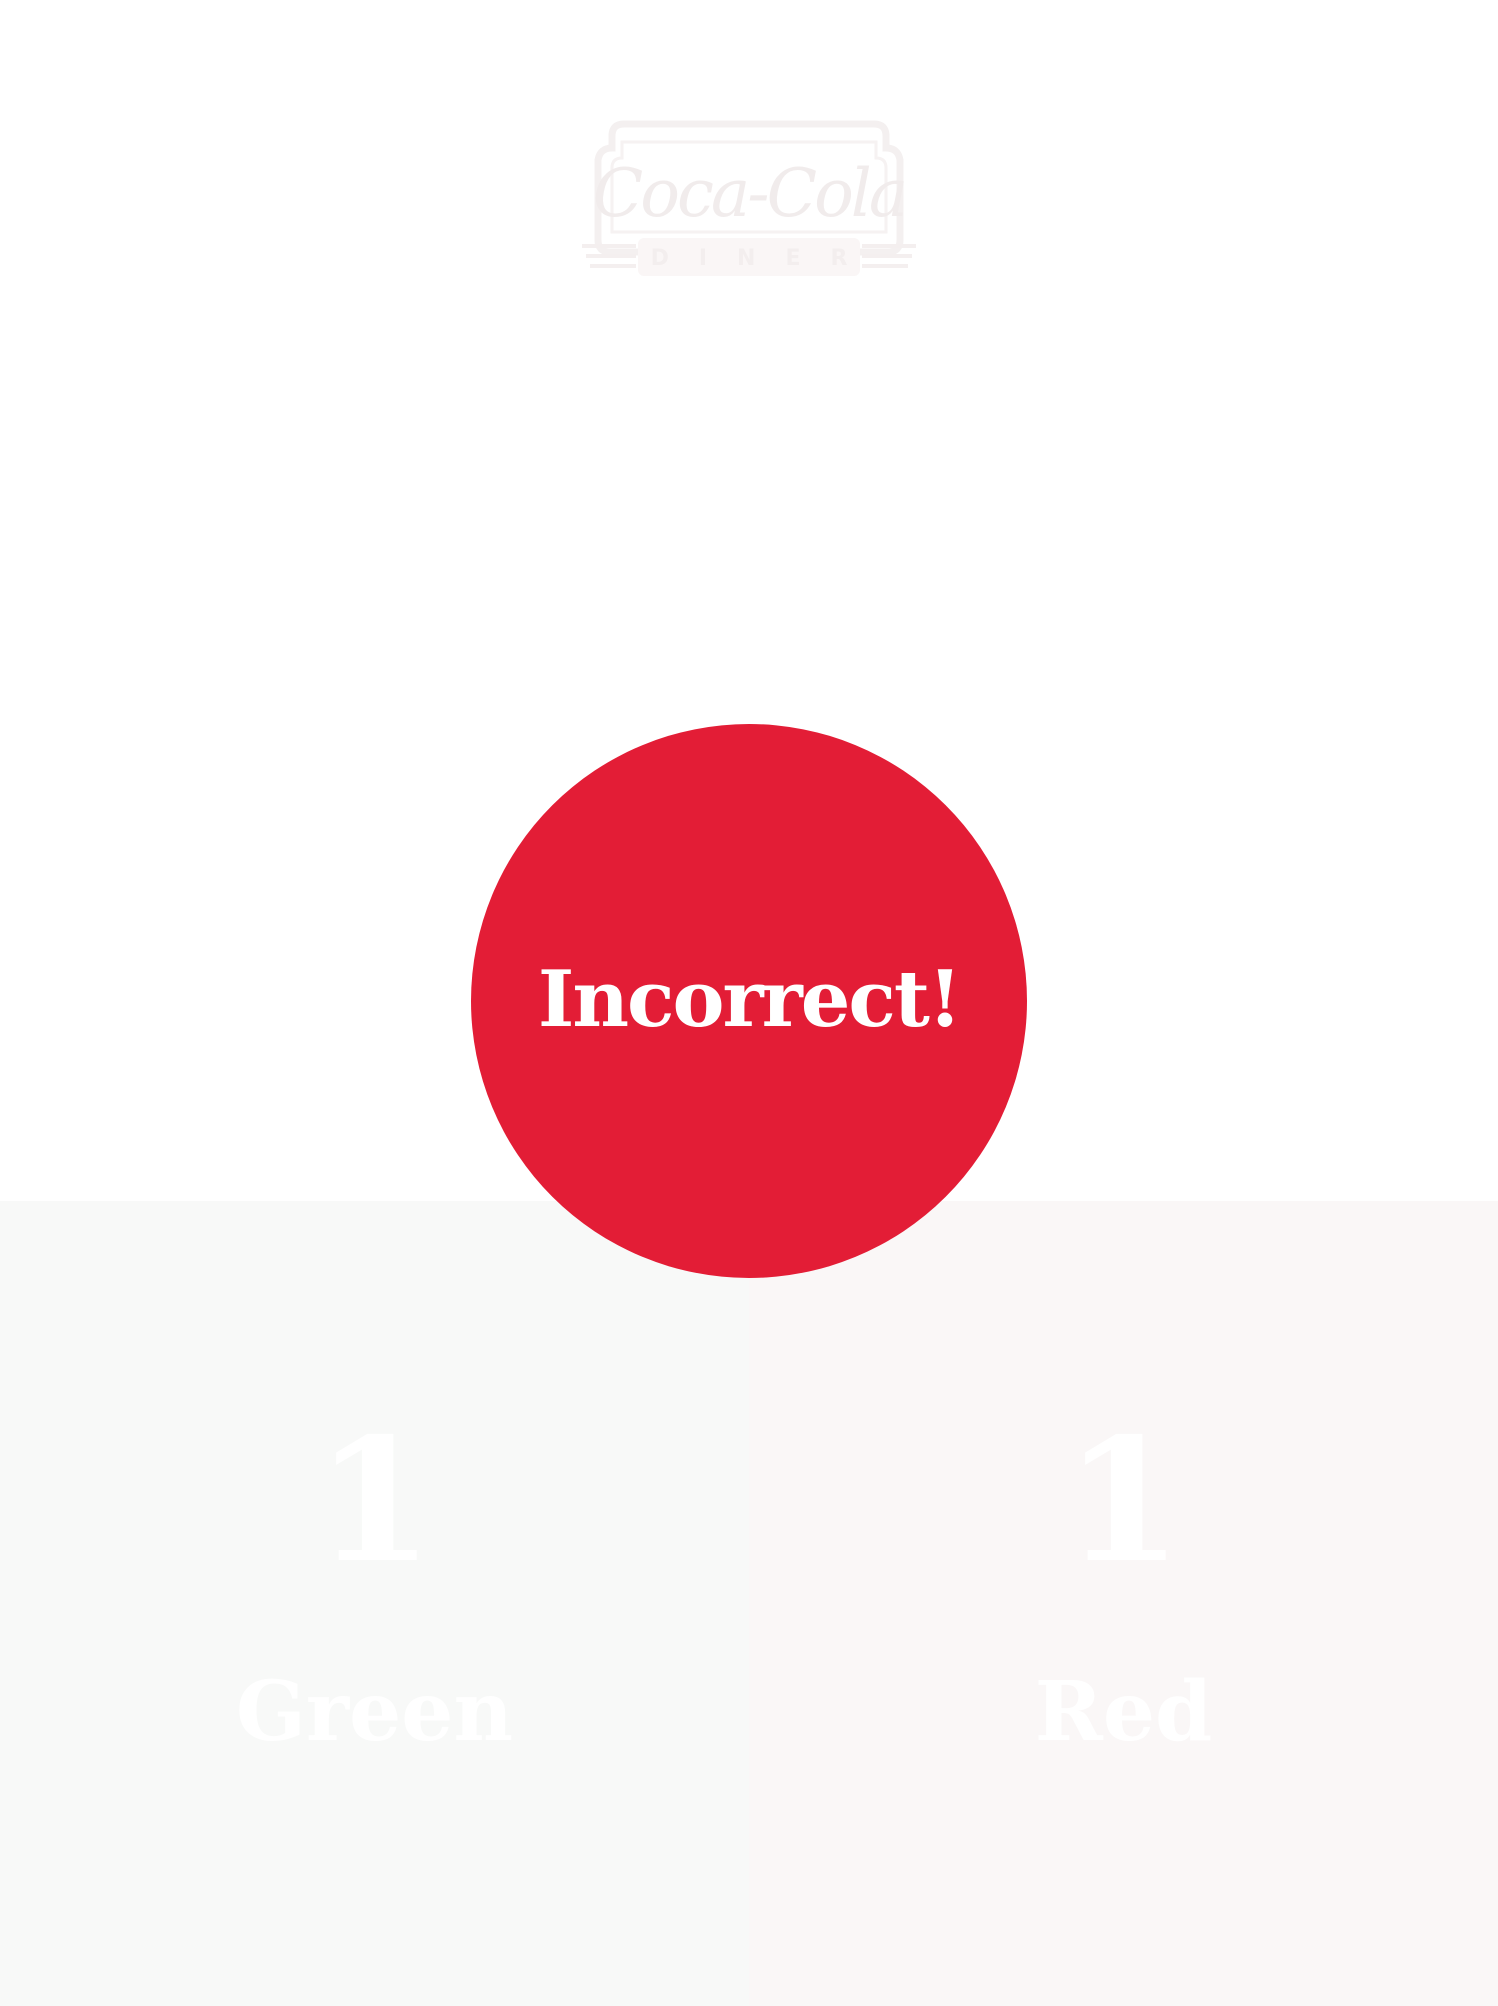 The height and width of the screenshot is (2006, 1498). I want to click on logo-graphic: Coca-Cola DINER, so click(749, 198).